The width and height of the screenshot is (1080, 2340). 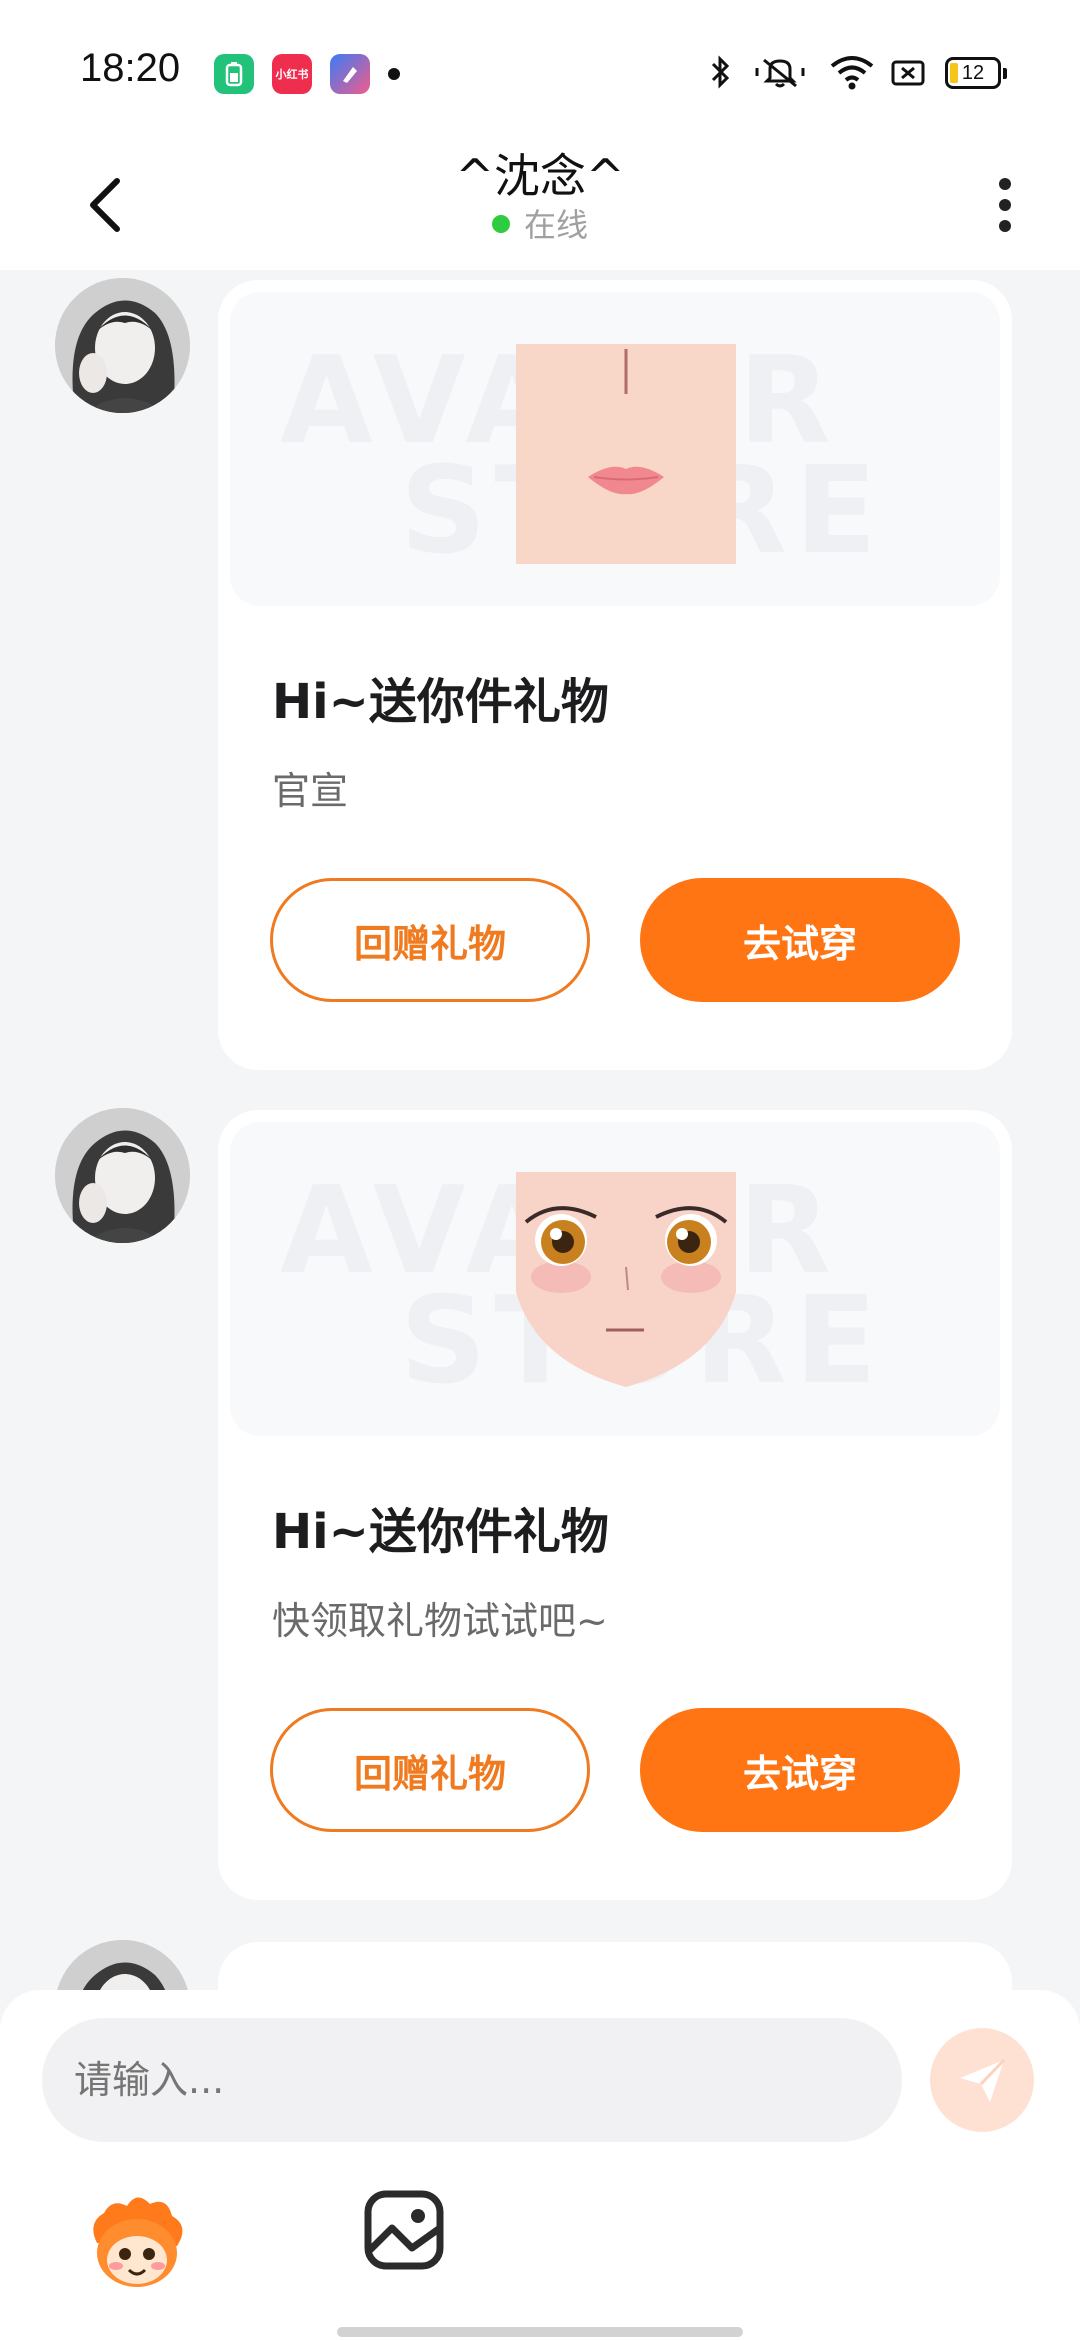 What do you see at coordinates (500, 224) in the screenshot?
I see `online-dot-icon` at bounding box center [500, 224].